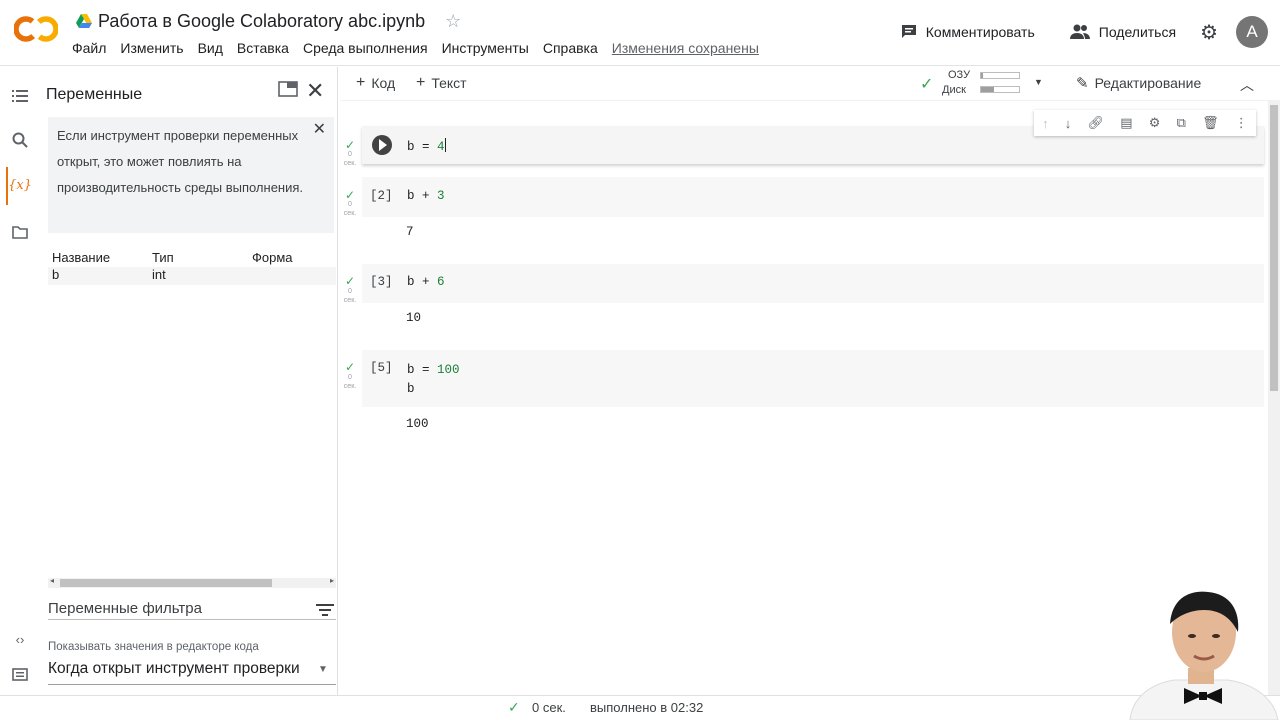 This screenshot has width=1280, height=720. What do you see at coordinates (89, 48) in the screenshot?
I see `menu-file: Файл` at bounding box center [89, 48].